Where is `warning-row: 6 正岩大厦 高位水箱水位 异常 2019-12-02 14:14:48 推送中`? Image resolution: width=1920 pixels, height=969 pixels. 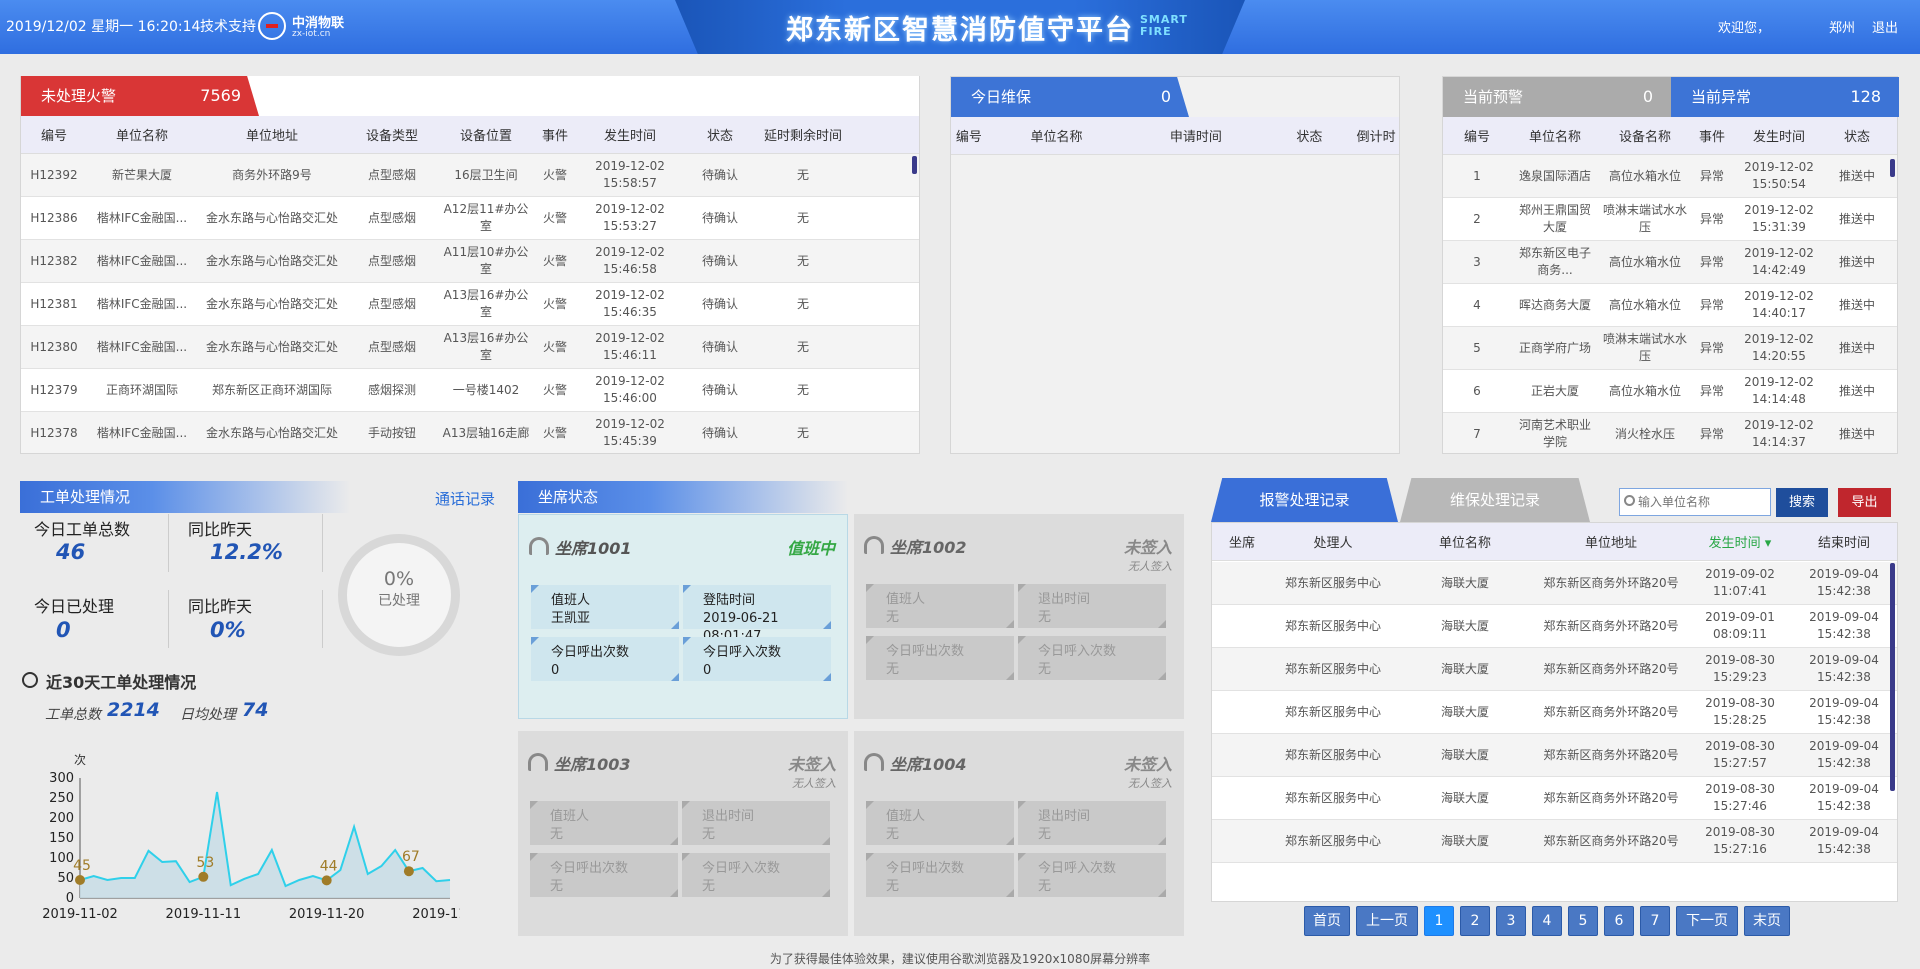
warning-row: 6 正岩大厦 高位水箱水位 异常 2019-12-02 14:14:48 推送中 is located at coordinates (1670, 391).